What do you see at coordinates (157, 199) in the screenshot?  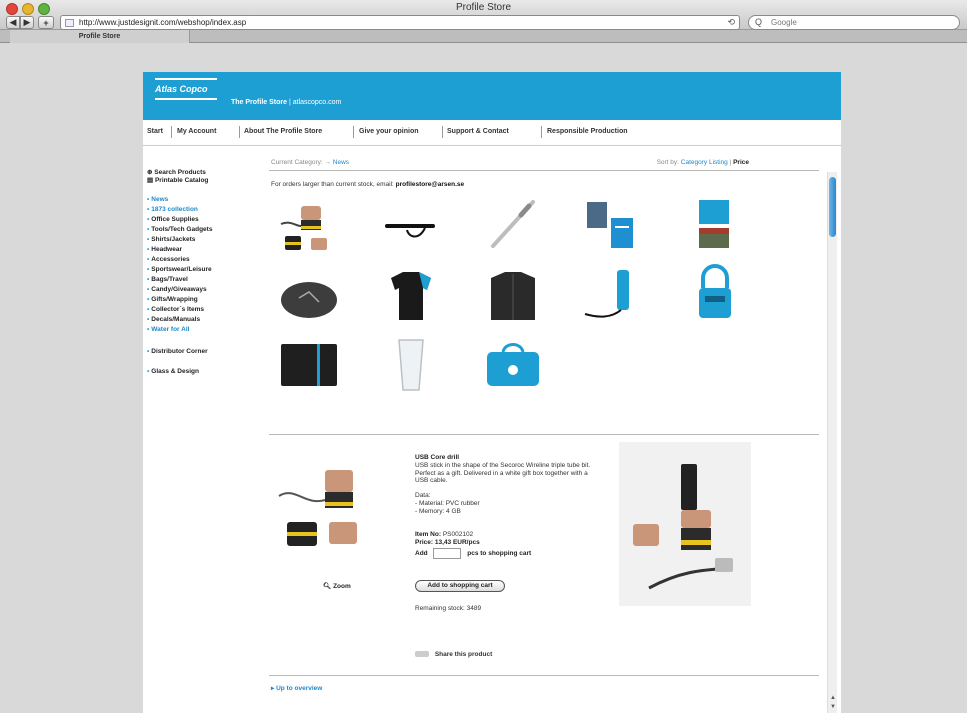 I see `sidebar-item-news: • News` at bounding box center [157, 199].